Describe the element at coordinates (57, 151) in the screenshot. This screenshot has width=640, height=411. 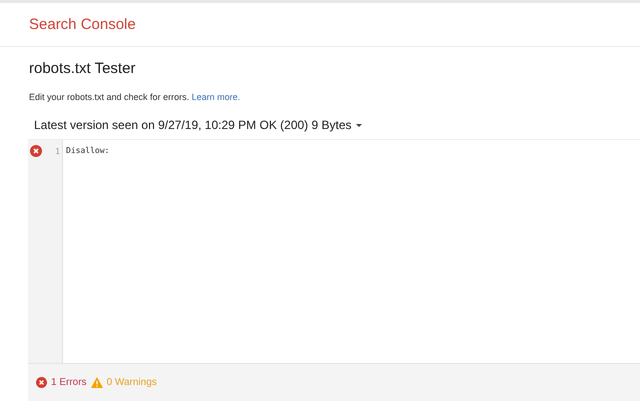
I see `line-number: 1` at that location.